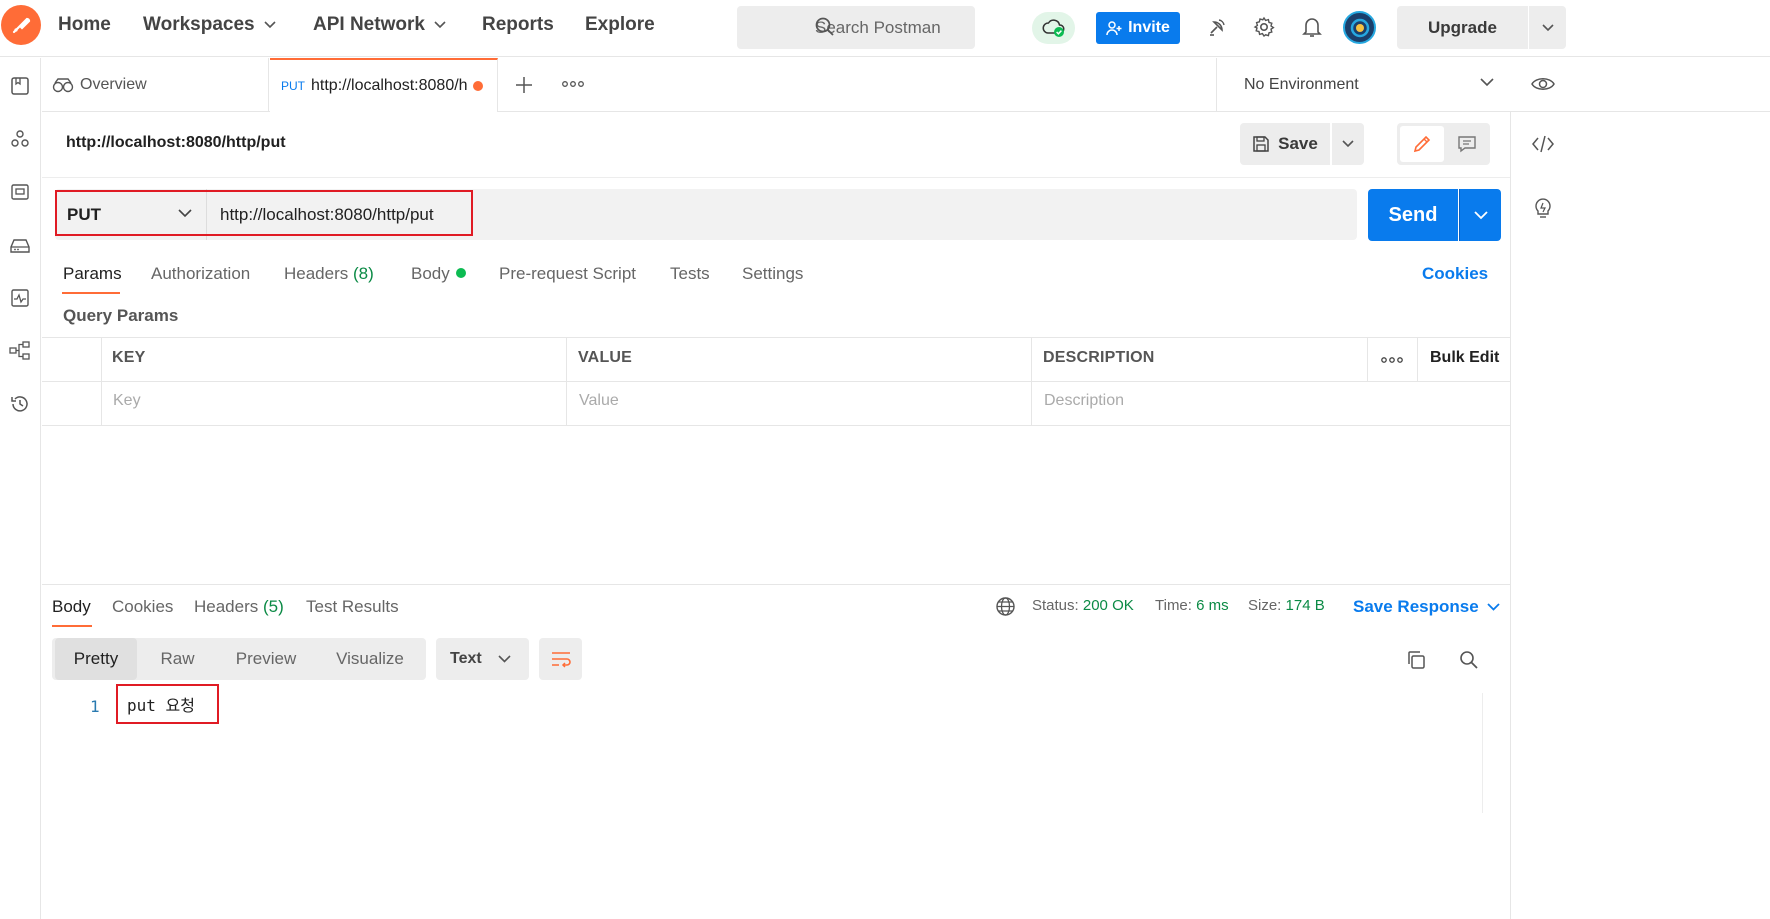 The width and height of the screenshot is (1770, 919). Describe the element at coordinates (239, 607) in the screenshot. I see `response-tab-headers: Headers (5)` at that location.